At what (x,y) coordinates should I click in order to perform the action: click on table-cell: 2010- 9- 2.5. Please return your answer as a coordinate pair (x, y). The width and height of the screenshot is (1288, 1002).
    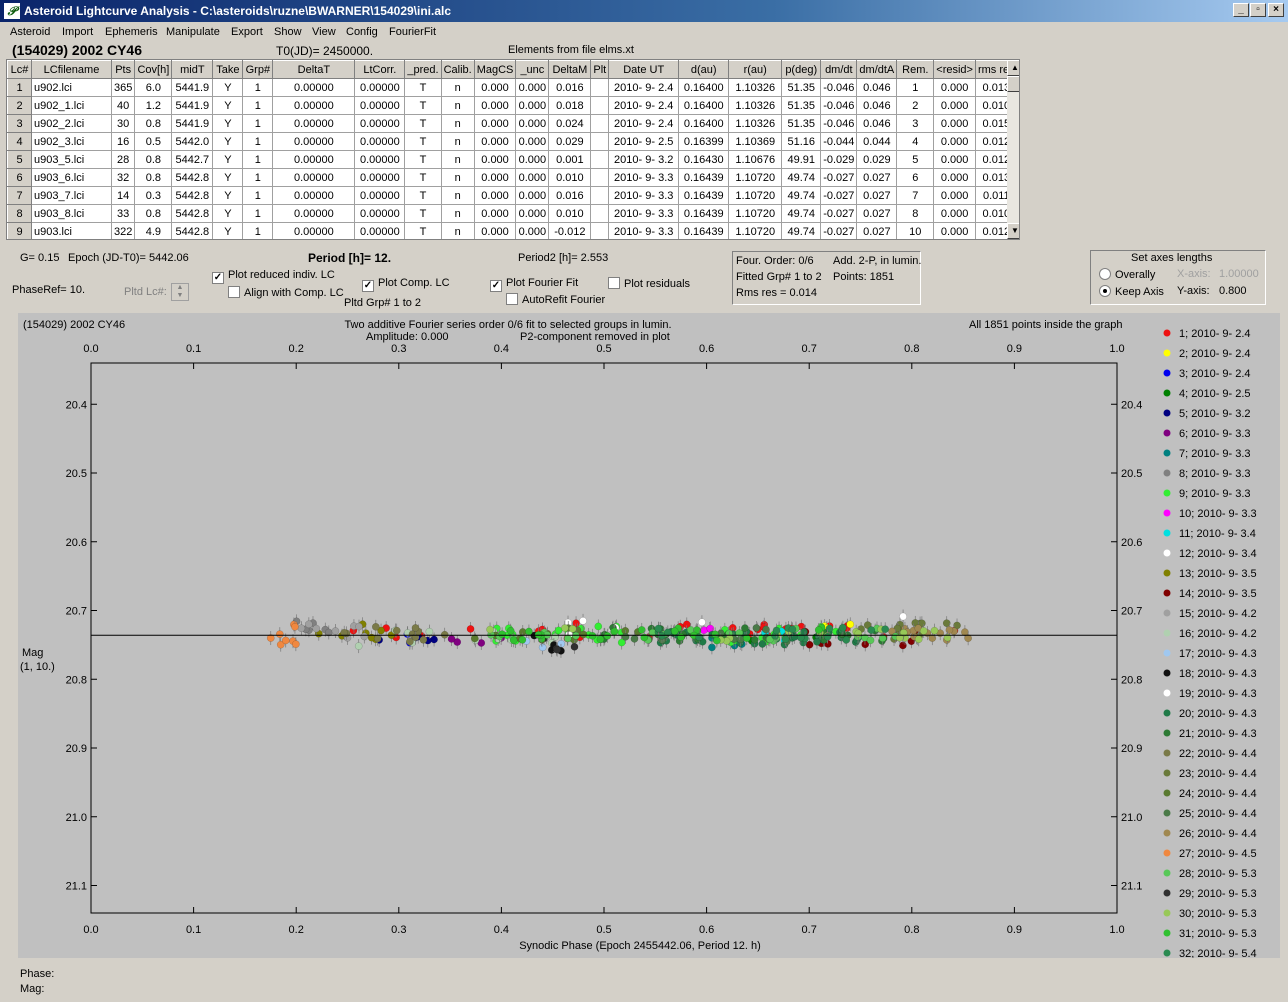
    Looking at the image, I should click on (644, 141).